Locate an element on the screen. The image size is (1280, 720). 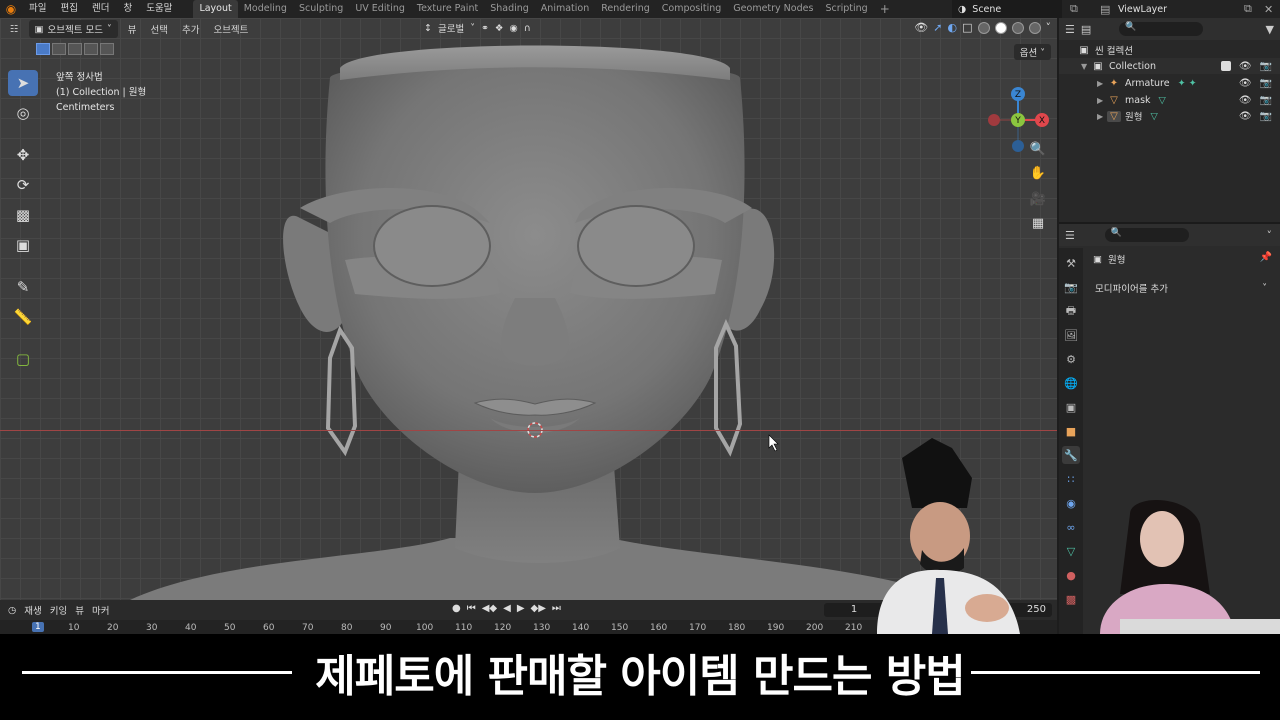
menu-file: 파일 is located at coordinates (37, 9).